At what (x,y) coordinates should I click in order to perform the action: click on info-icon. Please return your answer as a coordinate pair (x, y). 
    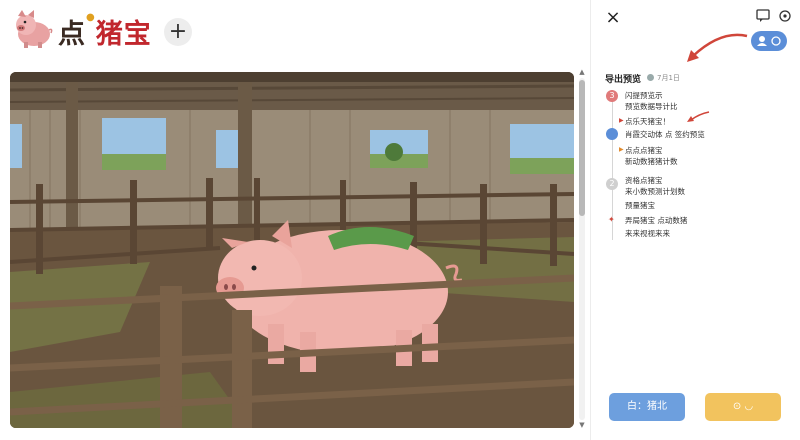
    Looking at the image, I should click on (650, 77).